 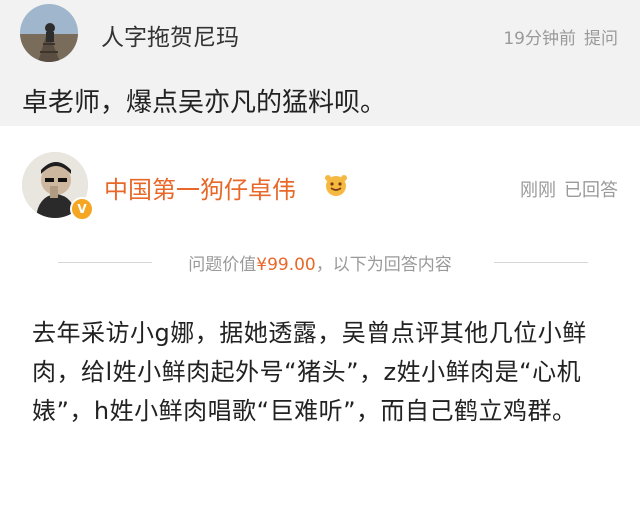 What do you see at coordinates (601, 39) in the screenshot?
I see `question-action: 提问` at bounding box center [601, 39].